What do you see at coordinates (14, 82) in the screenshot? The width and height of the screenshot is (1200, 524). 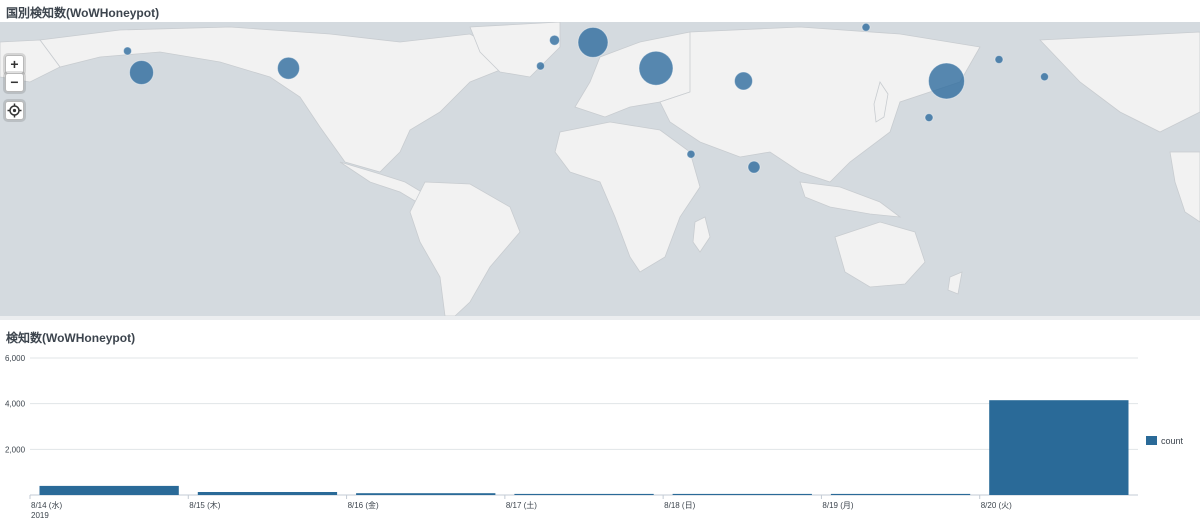 I see `zoom-out-button: −` at bounding box center [14, 82].